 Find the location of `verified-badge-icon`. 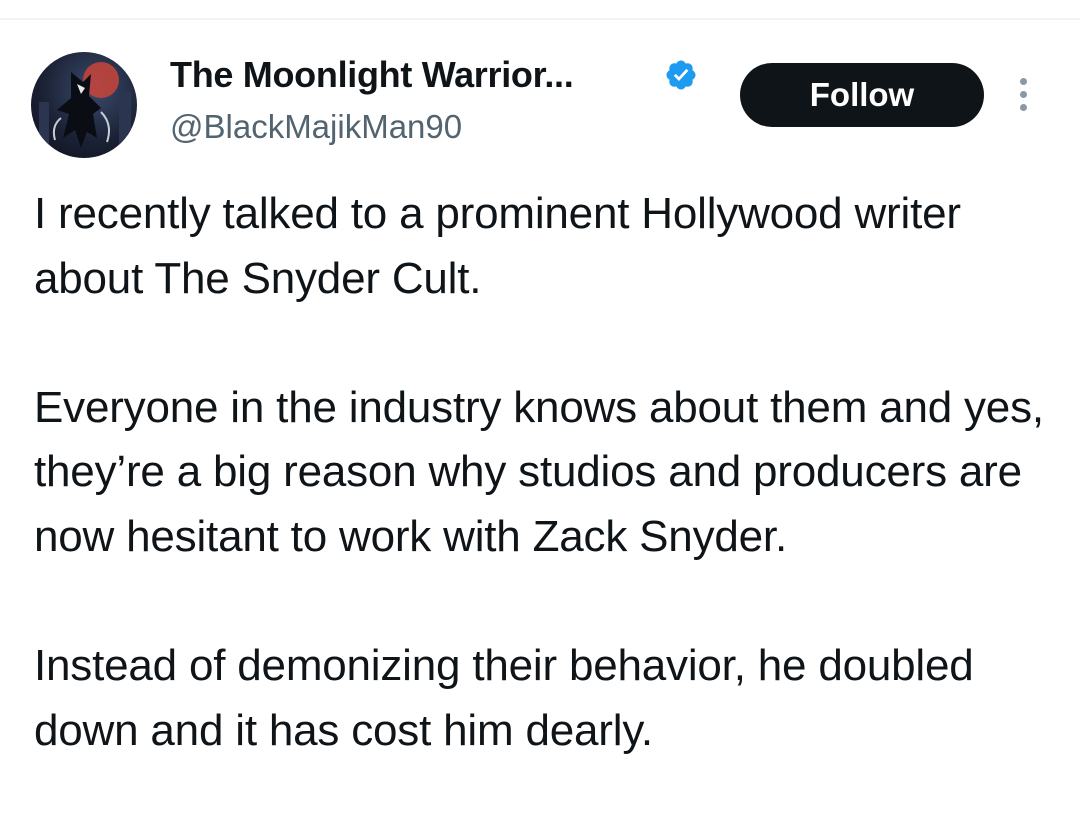

verified-badge-icon is located at coordinates (681, 75).